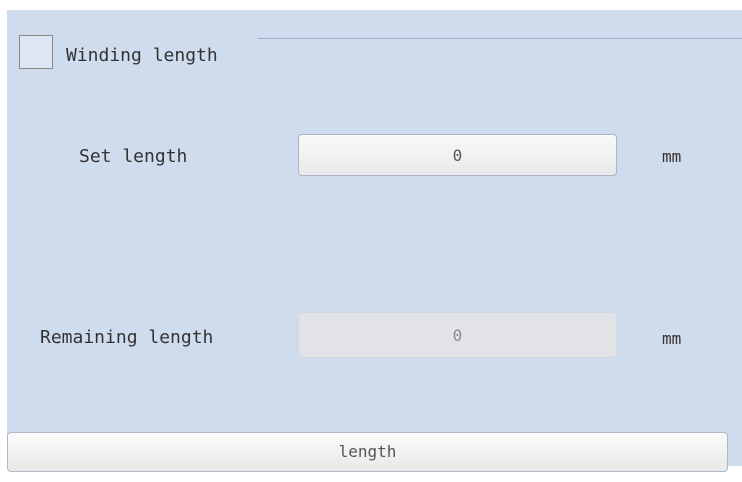 The width and height of the screenshot is (742, 482). What do you see at coordinates (127, 337) in the screenshot?
I see `remaining-length-label: Remaining length` at bounding box center [127, 337].